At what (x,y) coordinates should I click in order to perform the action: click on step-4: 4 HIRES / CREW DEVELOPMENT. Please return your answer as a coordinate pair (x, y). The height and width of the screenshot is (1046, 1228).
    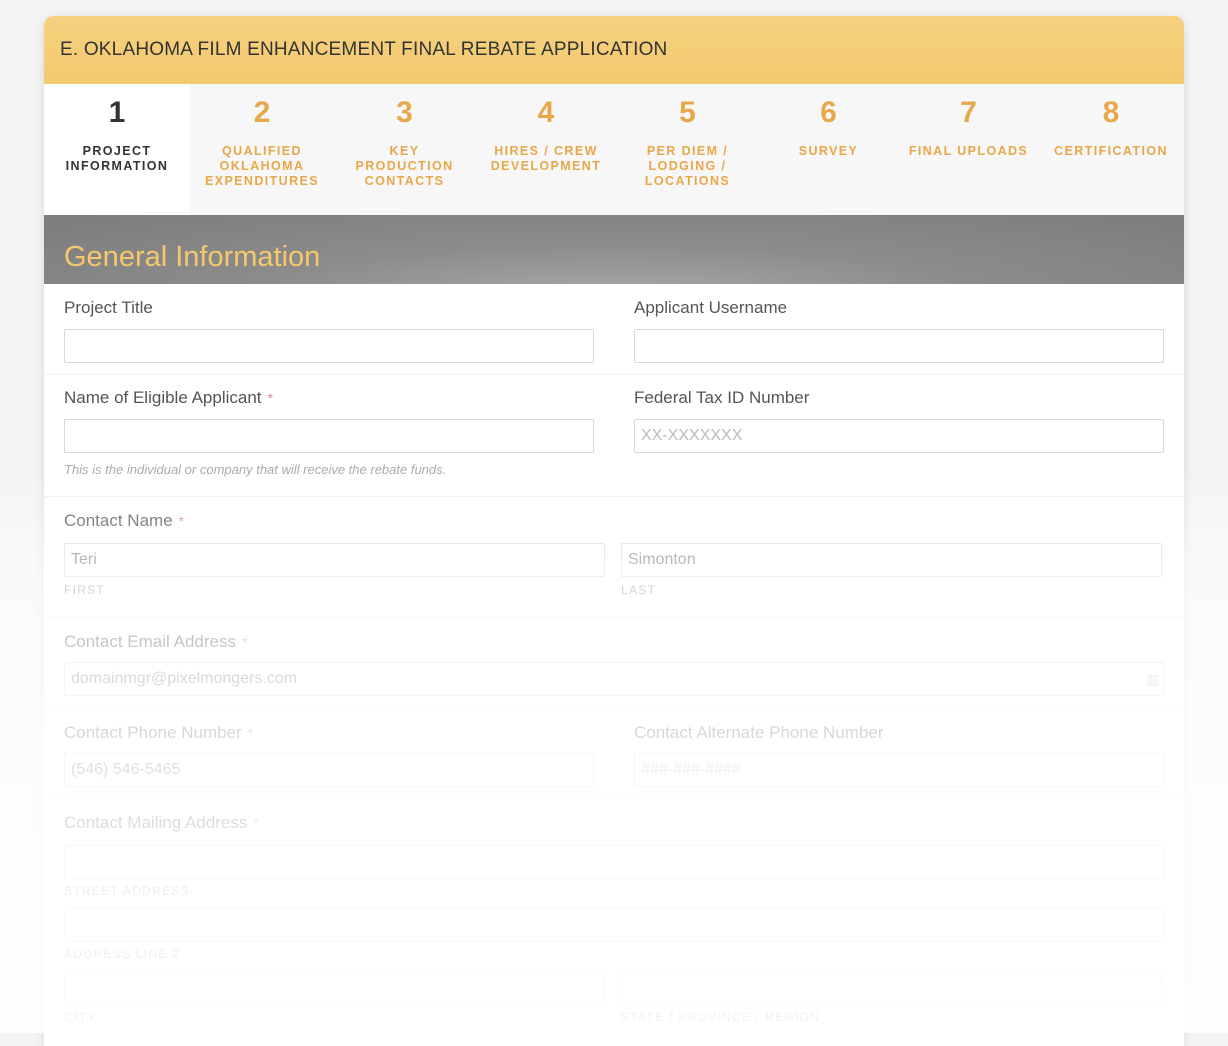
    Looking at the image, I should click on (546, 149).